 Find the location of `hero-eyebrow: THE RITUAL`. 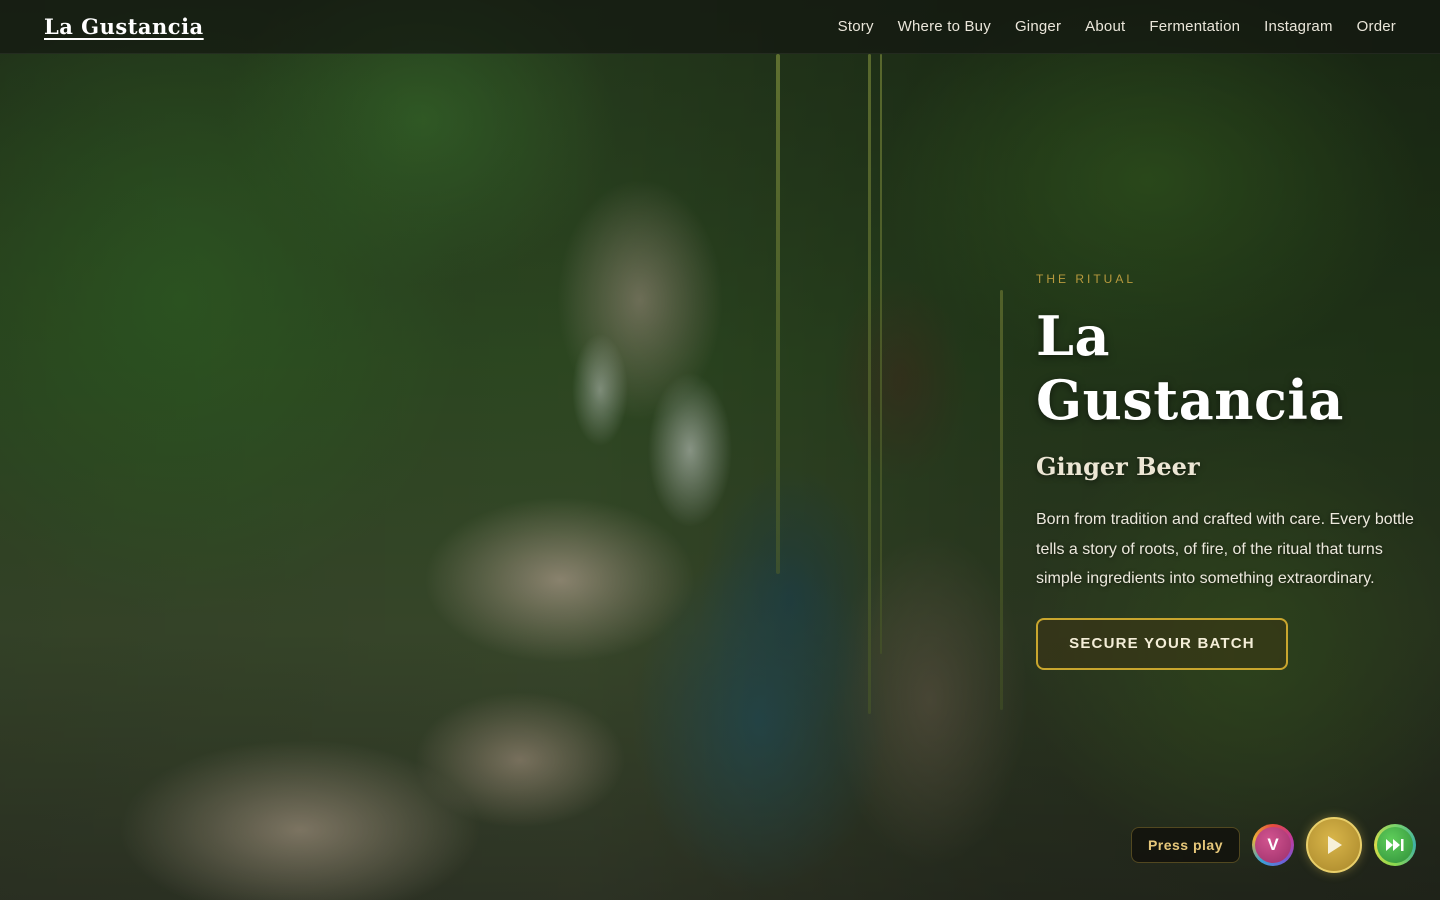

hero-eyebrow: THE RITUAL is located at coordinates (1086, 279).